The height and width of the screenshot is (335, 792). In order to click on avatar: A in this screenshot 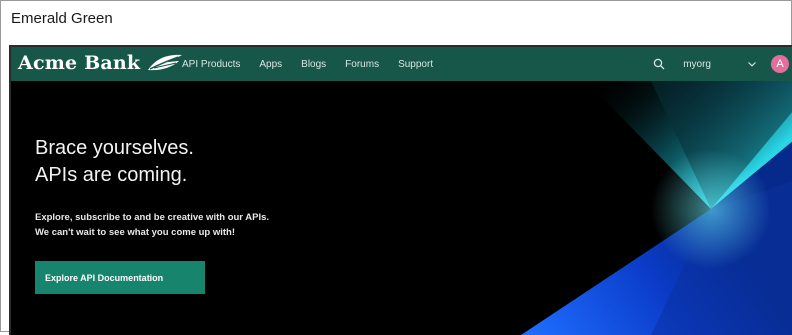, I will do `click(780, 64)`.